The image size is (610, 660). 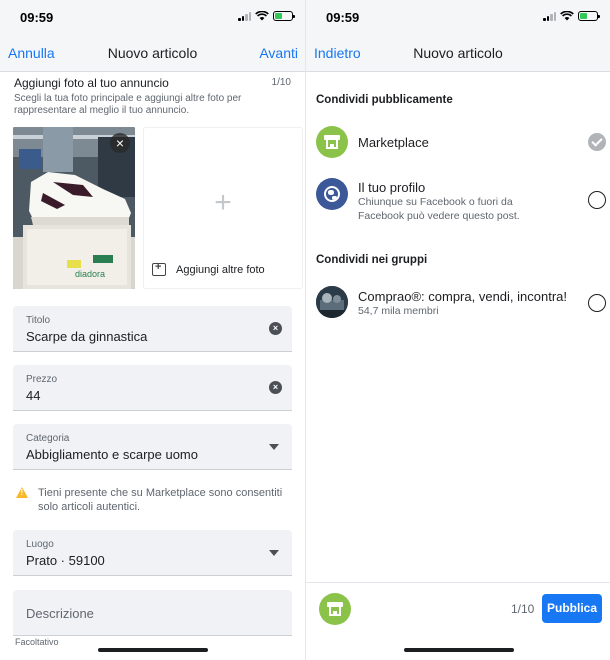 What do you see at coordinates (223, 202) in the screenshot?
I see `plus-icon: +` at bounding box center [223, 202].